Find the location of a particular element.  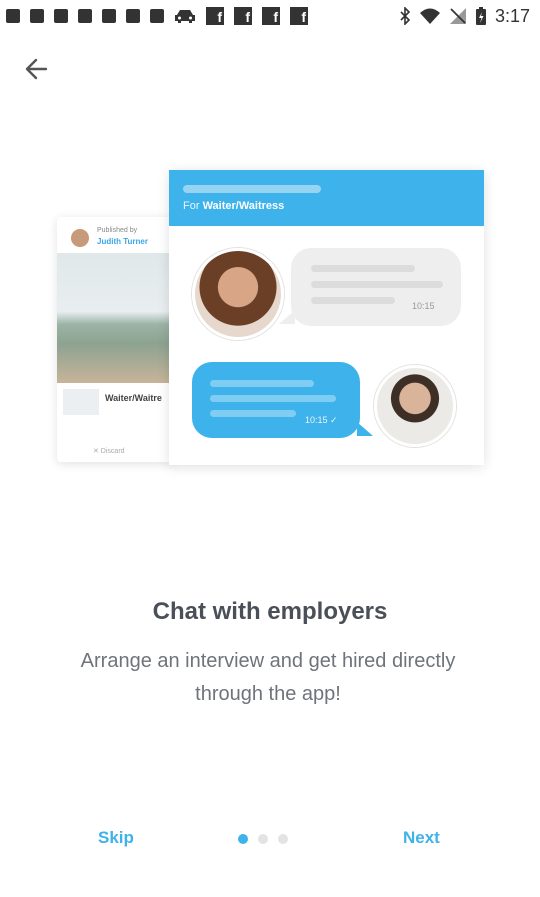

chat-header-label: For Waiter/Waitress is located at coordinates (233, 206).